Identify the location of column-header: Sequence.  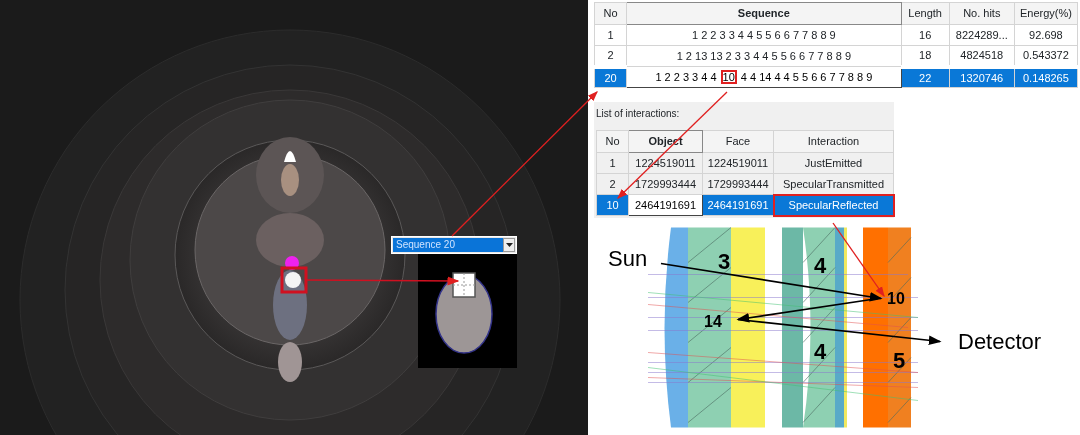
(764, 13).